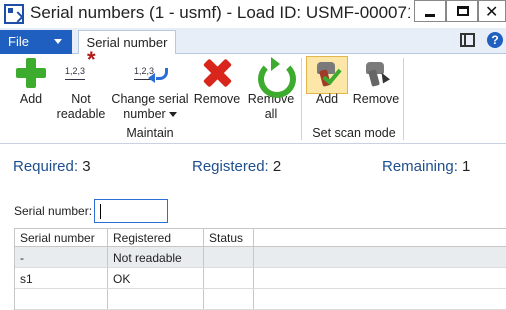 The width and height of the screenshot is (506, 310). Describe the element at coordinates (81, 114) in the screenshot. I see `not-readable-label-2: readable` at that location.